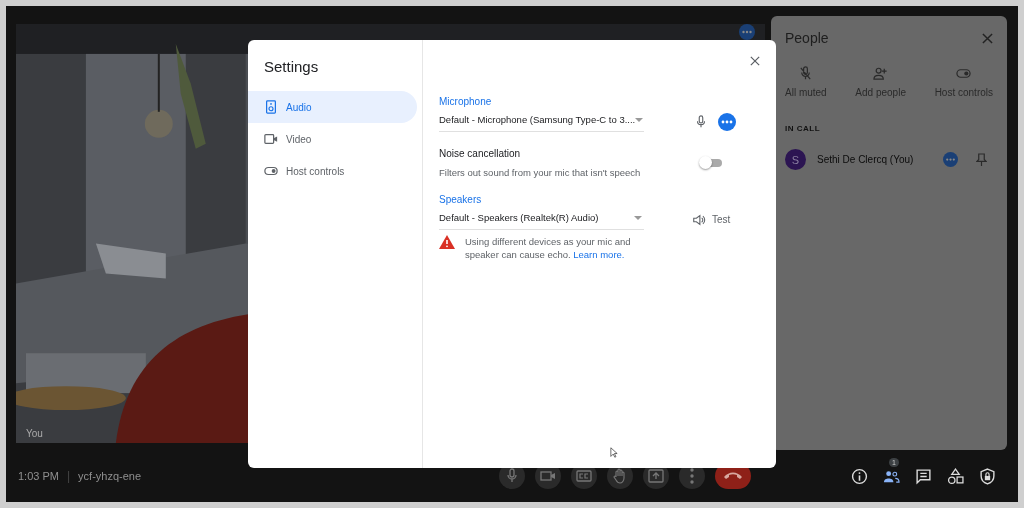  I want to click on setting-label: Noise cancellation, so click(480, 153).